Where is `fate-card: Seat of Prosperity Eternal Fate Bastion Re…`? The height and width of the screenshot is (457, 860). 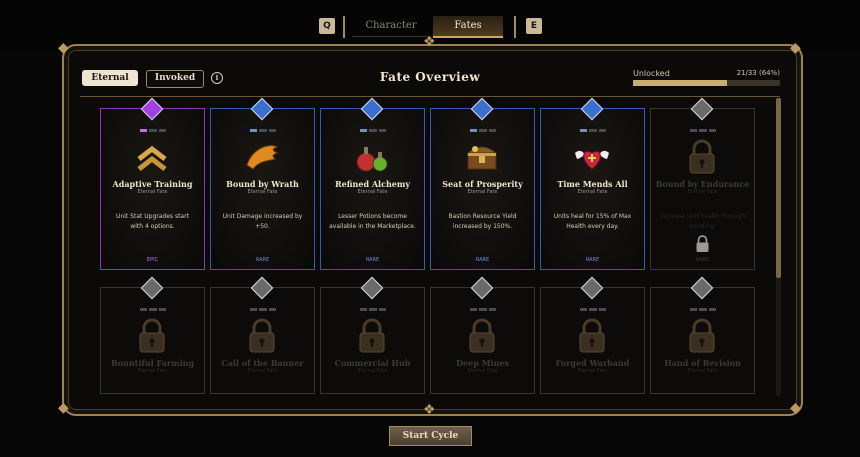
fate-card: Seat of Prosperity Eternal Fate Bastion Re… is located at coordinates (482, 183).